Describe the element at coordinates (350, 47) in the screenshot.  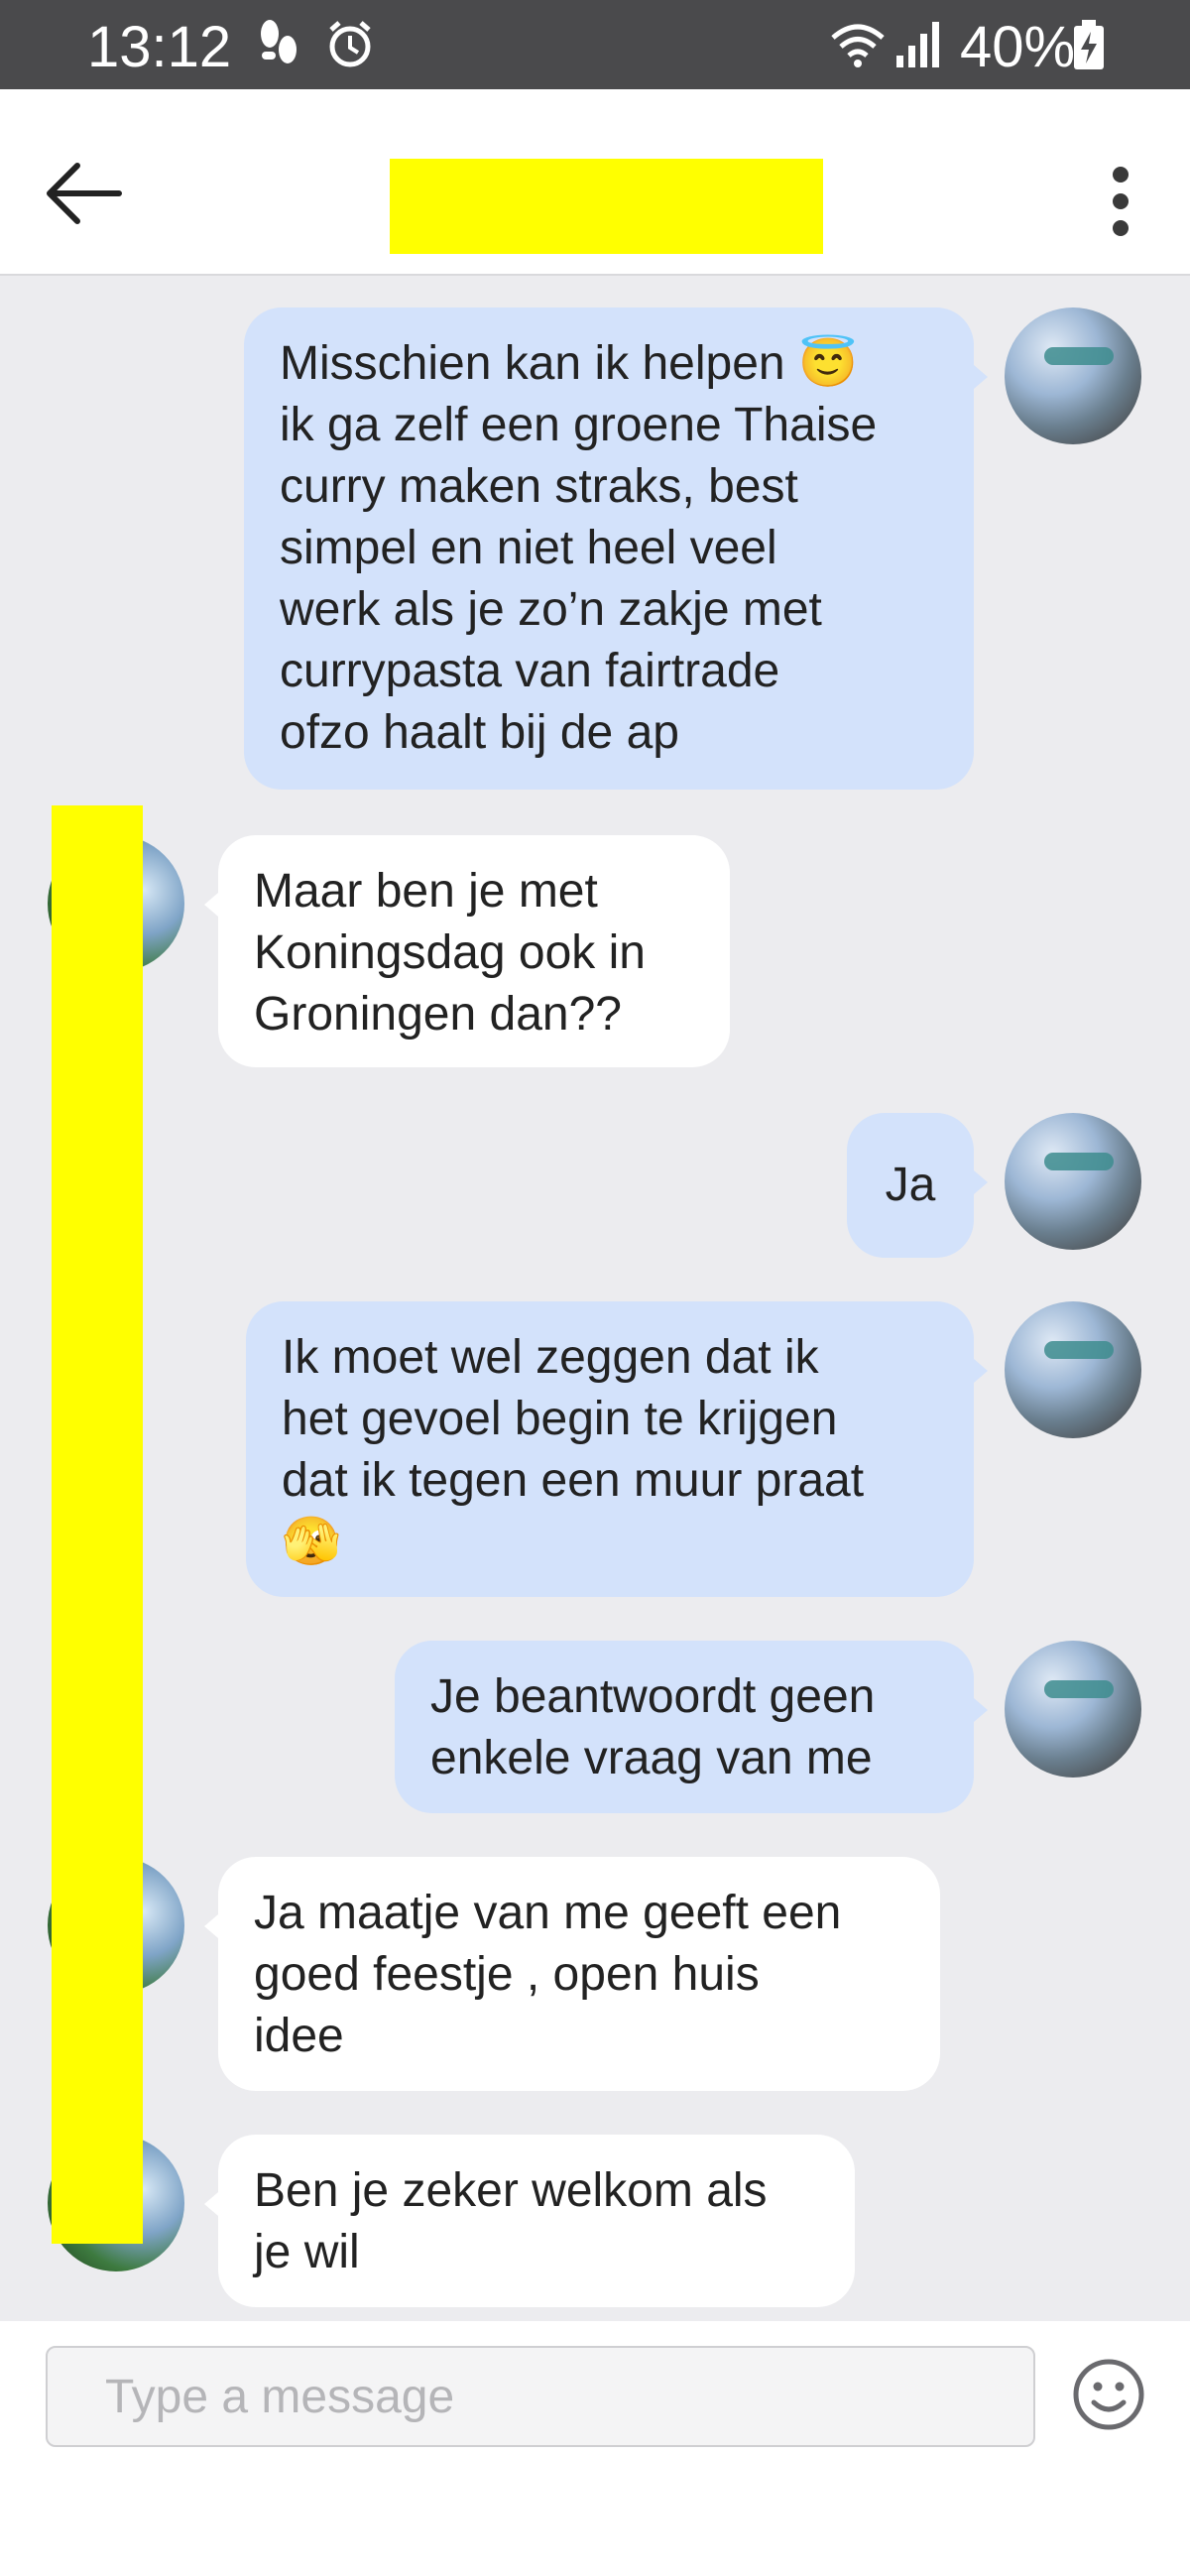
I see `alarm-icon` at that location.